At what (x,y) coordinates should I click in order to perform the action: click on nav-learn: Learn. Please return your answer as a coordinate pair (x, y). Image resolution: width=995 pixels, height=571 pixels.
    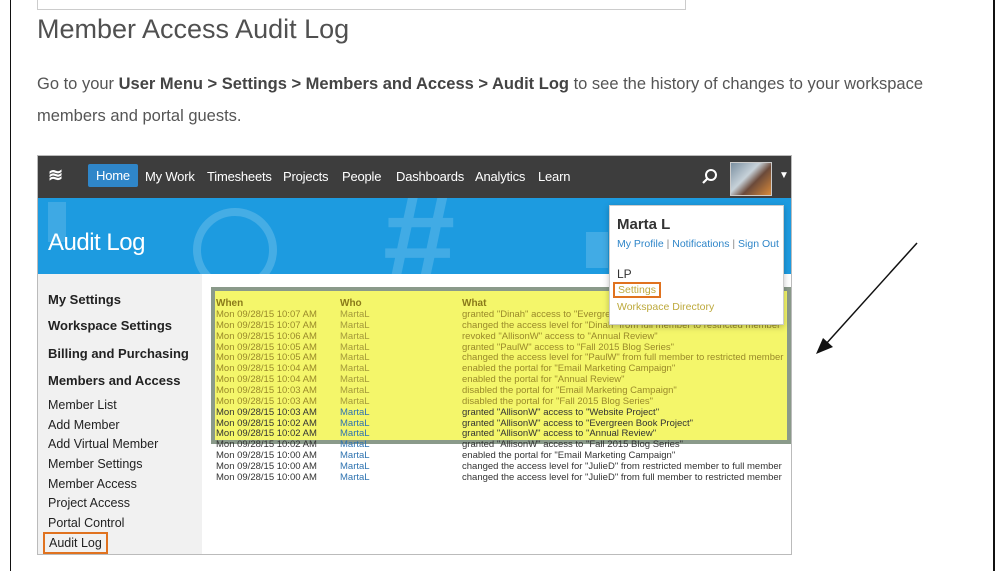
    Looking at the image, I should click on (554, 176).